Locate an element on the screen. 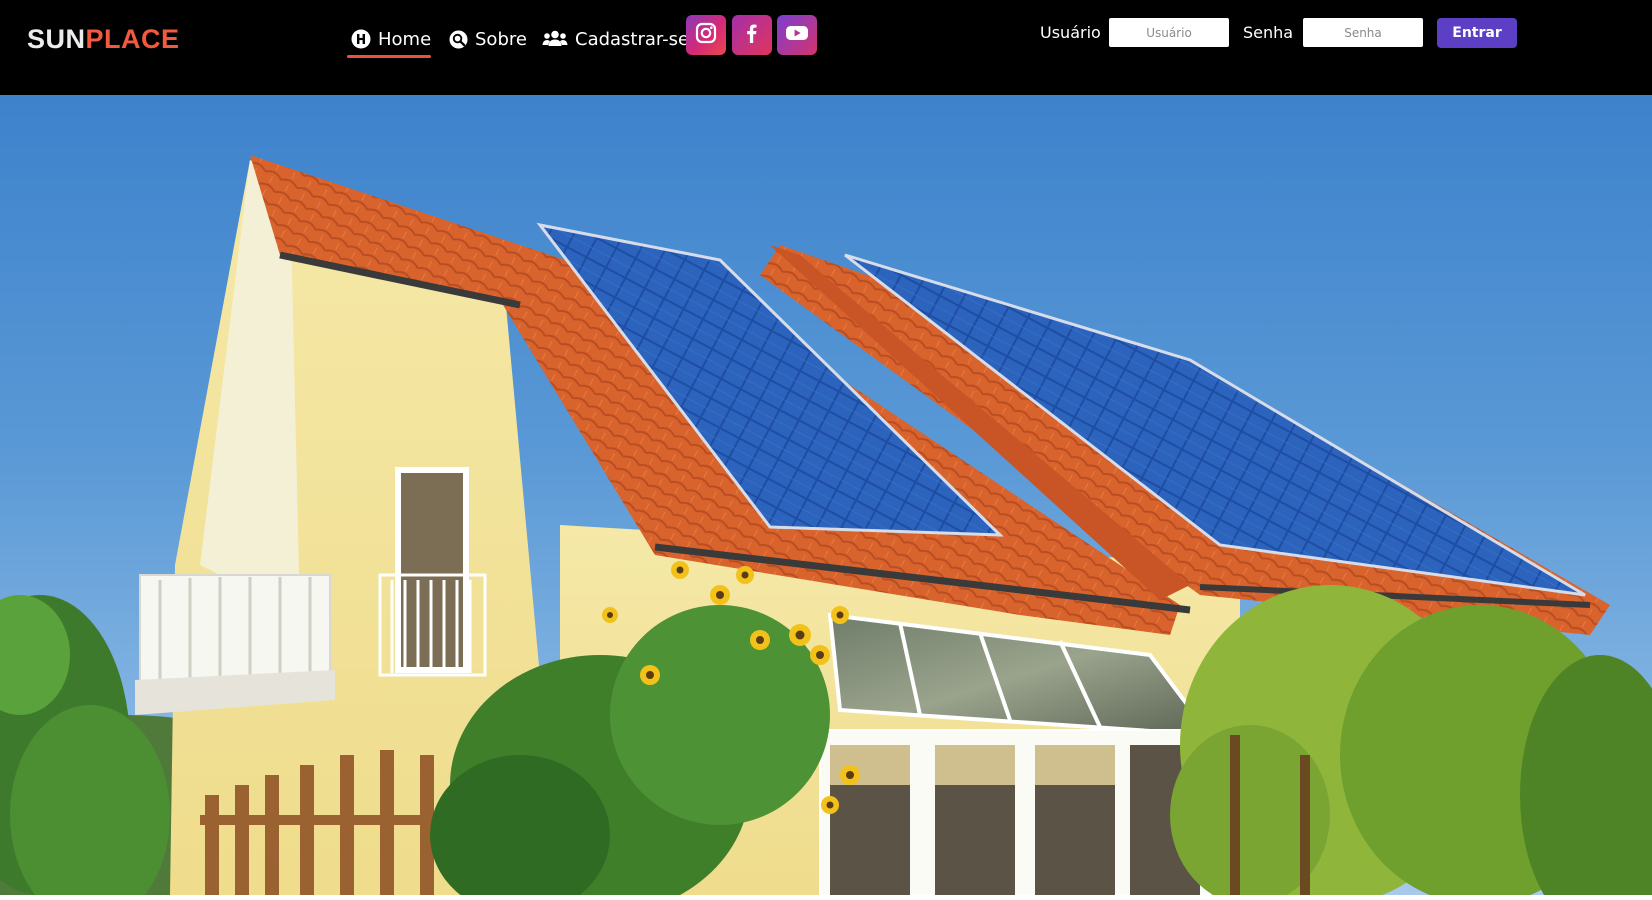  nav-item-home: Home is located at coordinates (391, 39).